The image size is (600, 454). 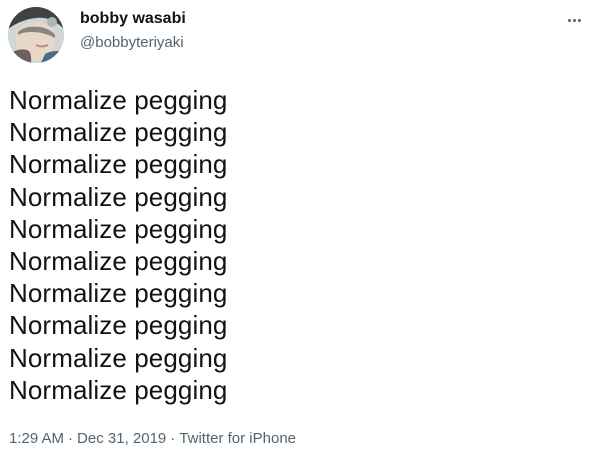 What do you see at coordinates (36, 438) in the screenshot?
I see `tweet-time-link: 1:29 AM` at bounding box center [36, 438].